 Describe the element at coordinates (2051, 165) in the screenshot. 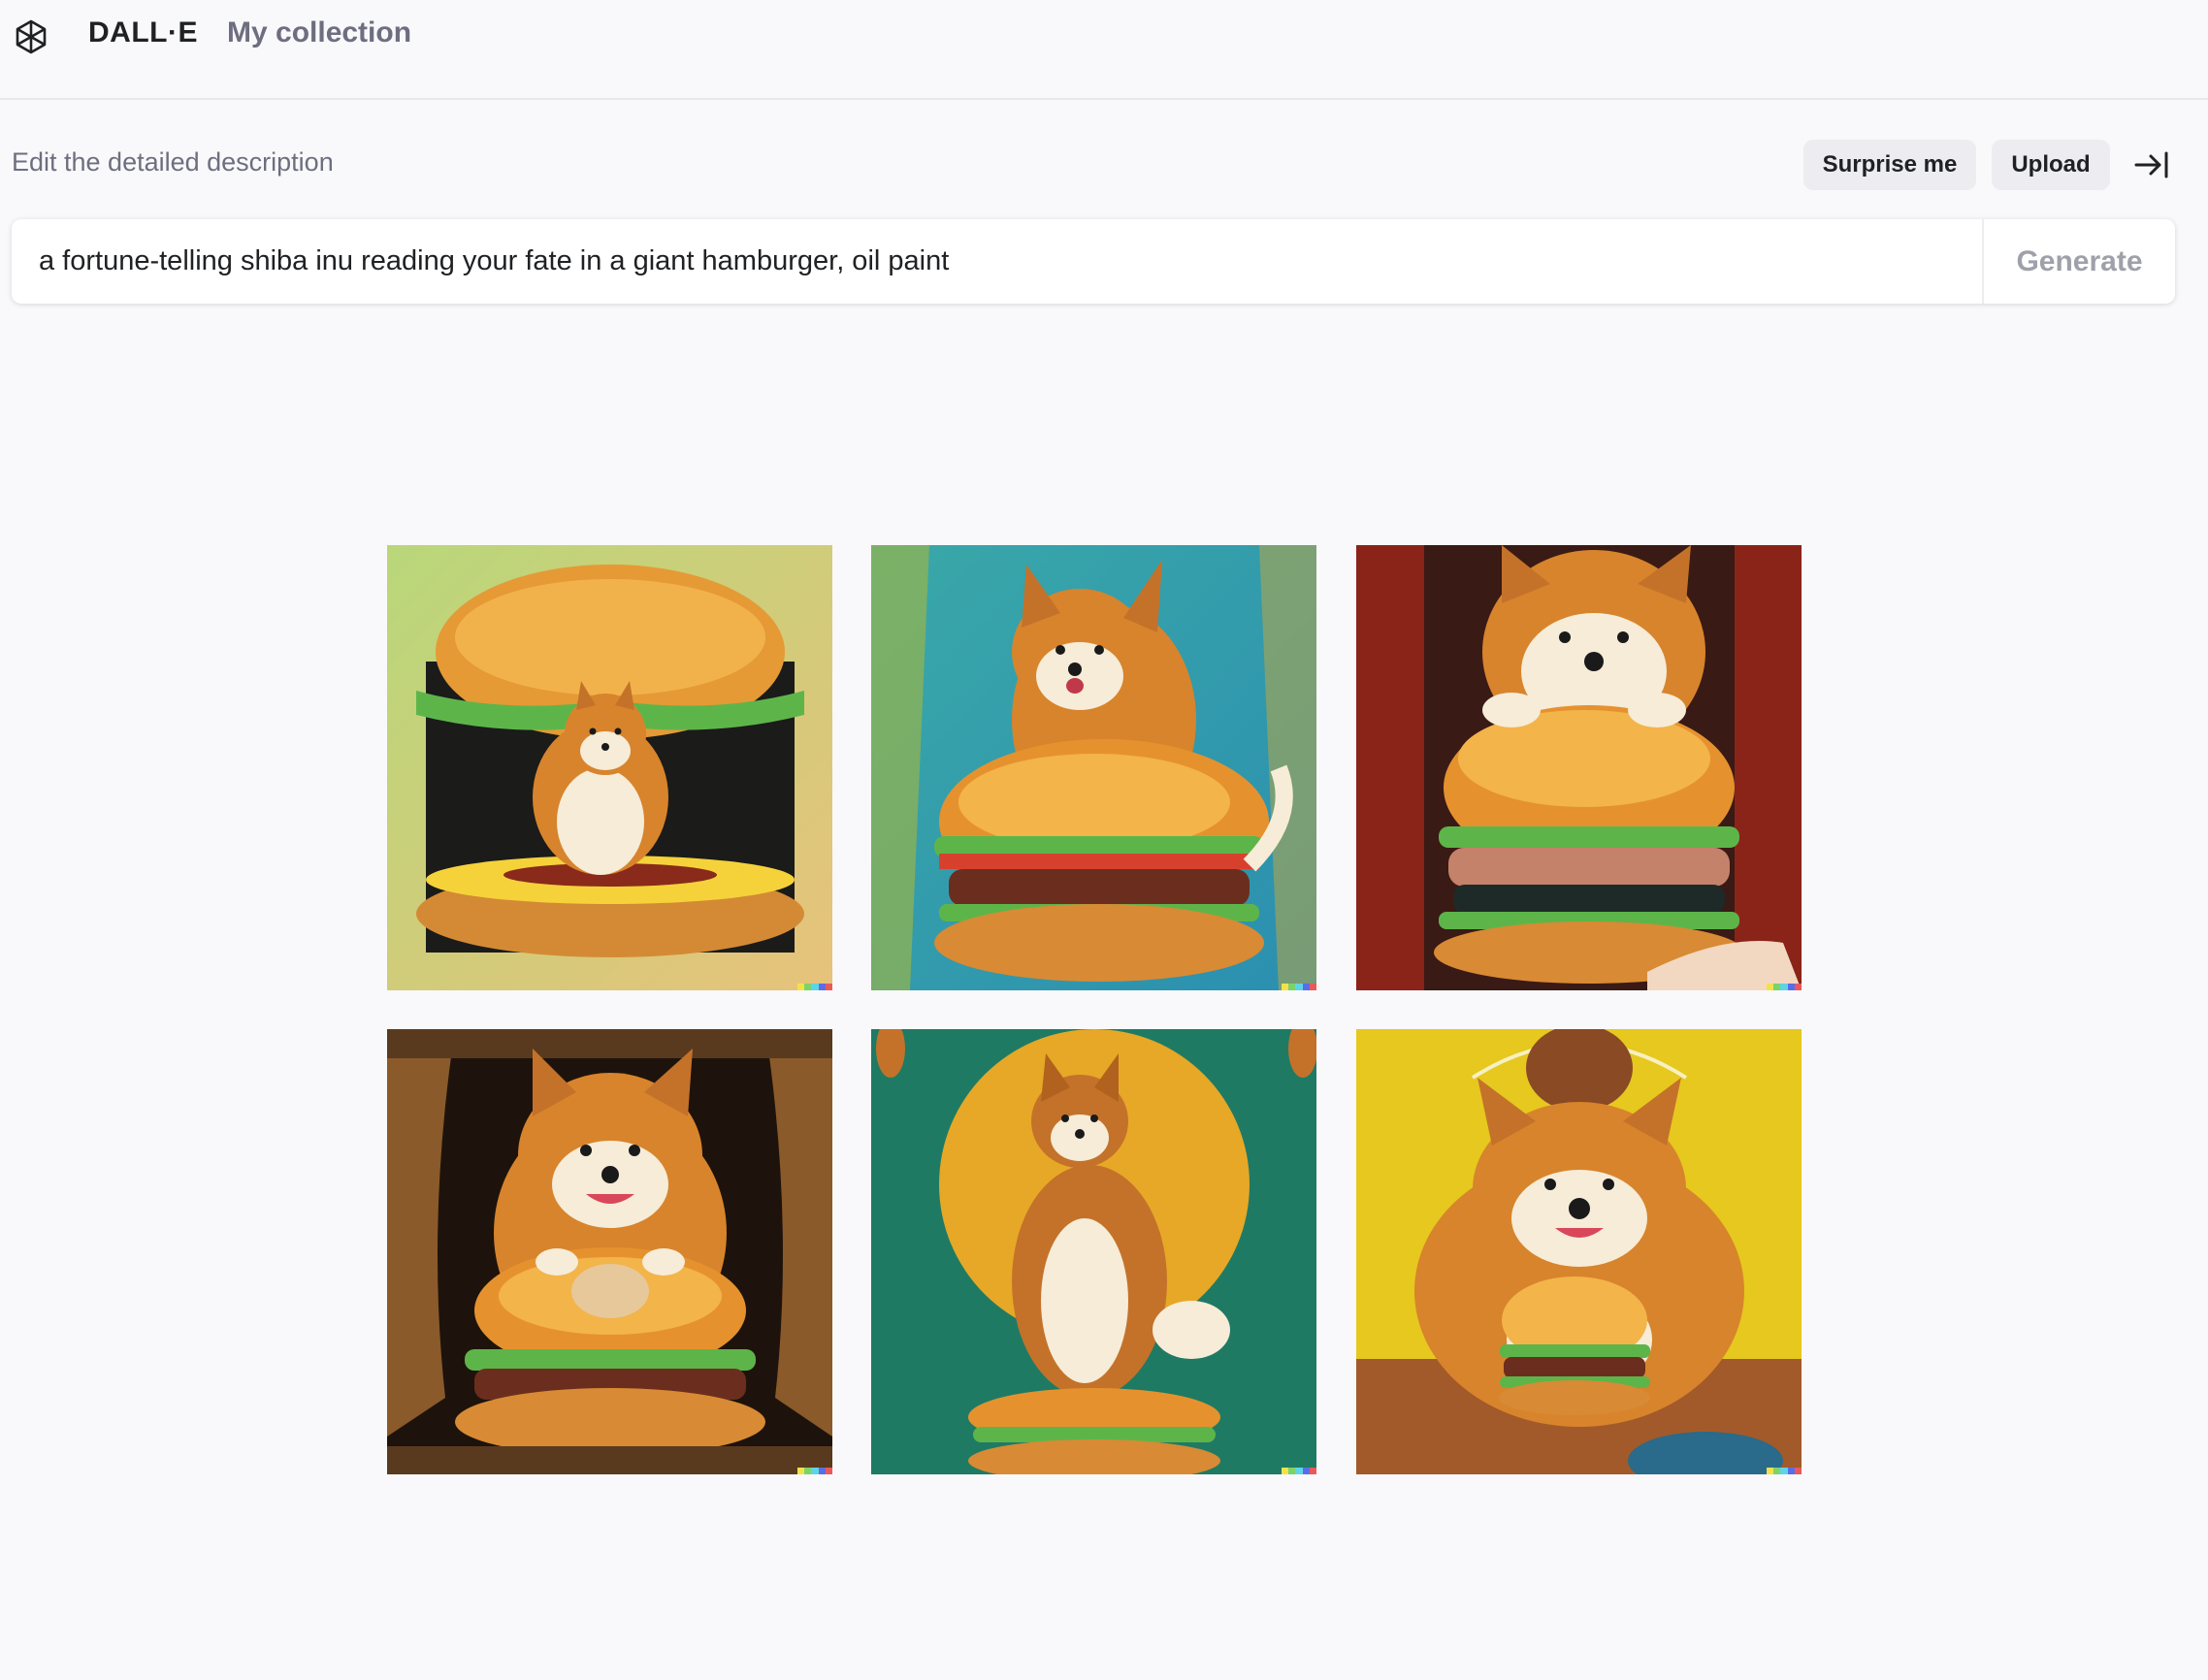

I see `upload-button: Upload` at that location.